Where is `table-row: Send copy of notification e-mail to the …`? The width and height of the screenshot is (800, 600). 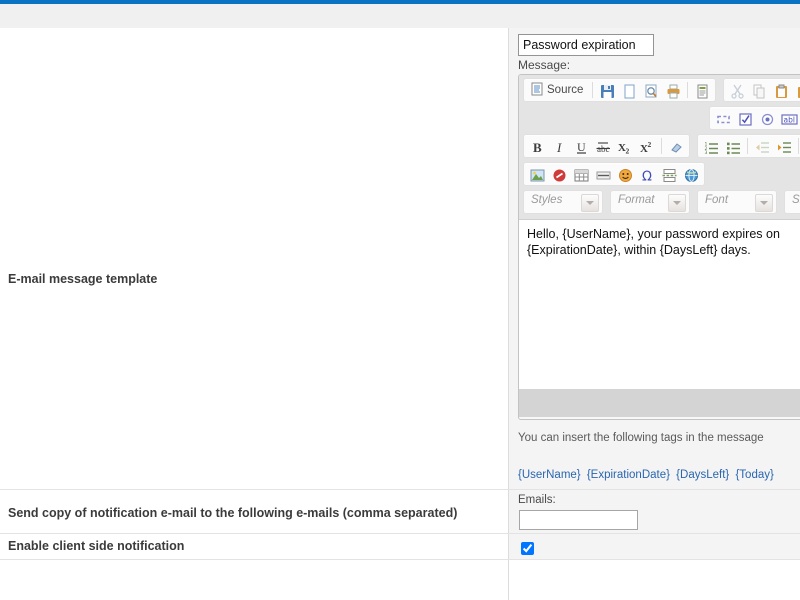
table-row: Send copy of notification e-mail to the … is located at coordinates (400, 512).